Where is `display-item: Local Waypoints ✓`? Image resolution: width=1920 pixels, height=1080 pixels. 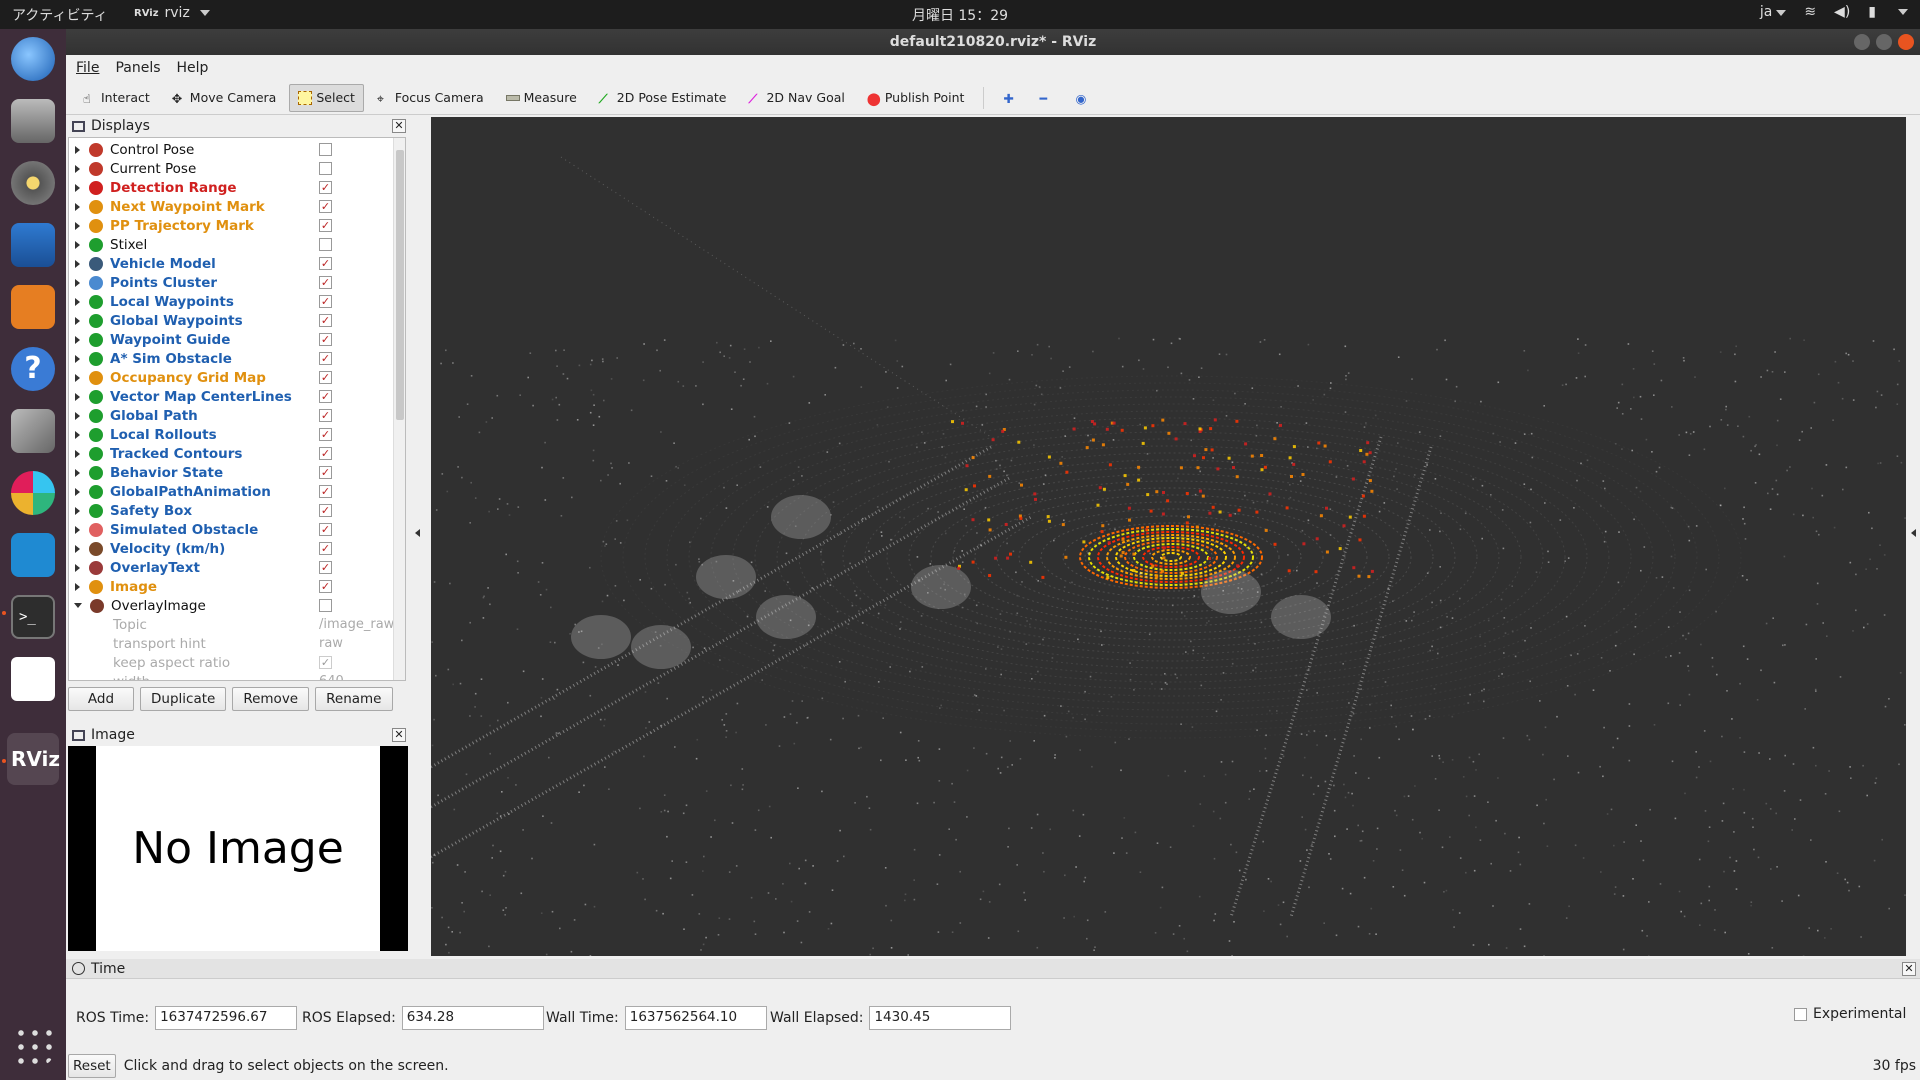
display-item: Local Waypoints ✓ is located at coordinates (229, 301).